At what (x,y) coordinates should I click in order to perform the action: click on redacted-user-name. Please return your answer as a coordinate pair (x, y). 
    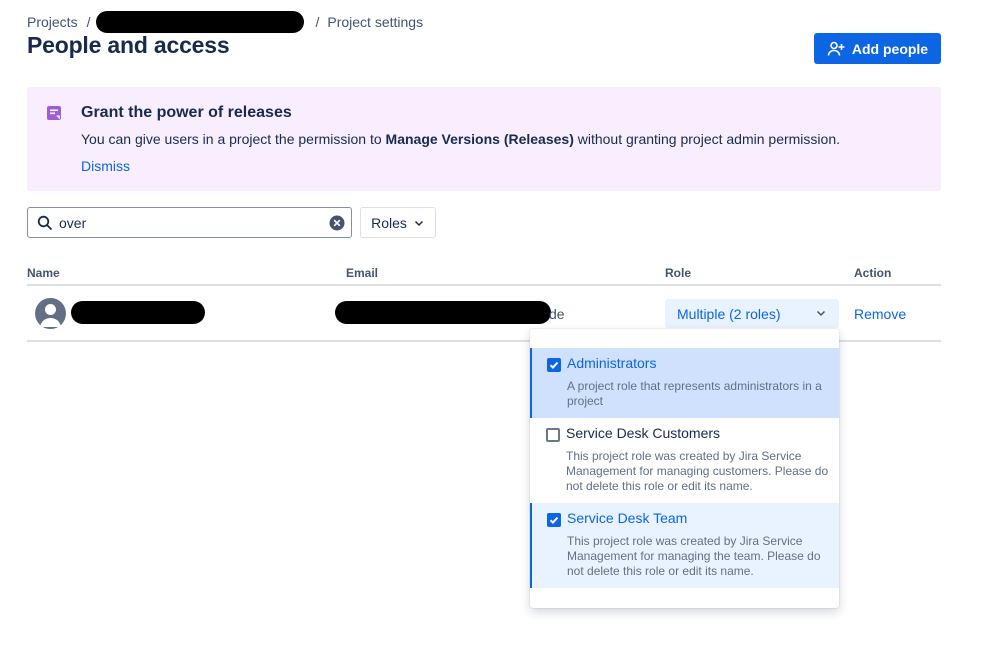
    Looking at the image, I should click on (138, 312).